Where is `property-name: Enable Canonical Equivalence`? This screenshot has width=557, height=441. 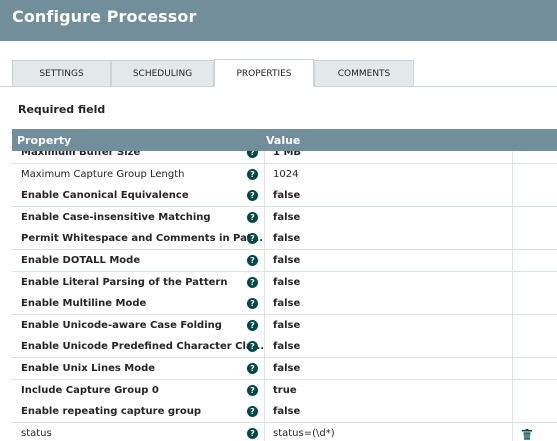
property-name: Enable Canonical Equivalence is located at coordinates (105, 196).